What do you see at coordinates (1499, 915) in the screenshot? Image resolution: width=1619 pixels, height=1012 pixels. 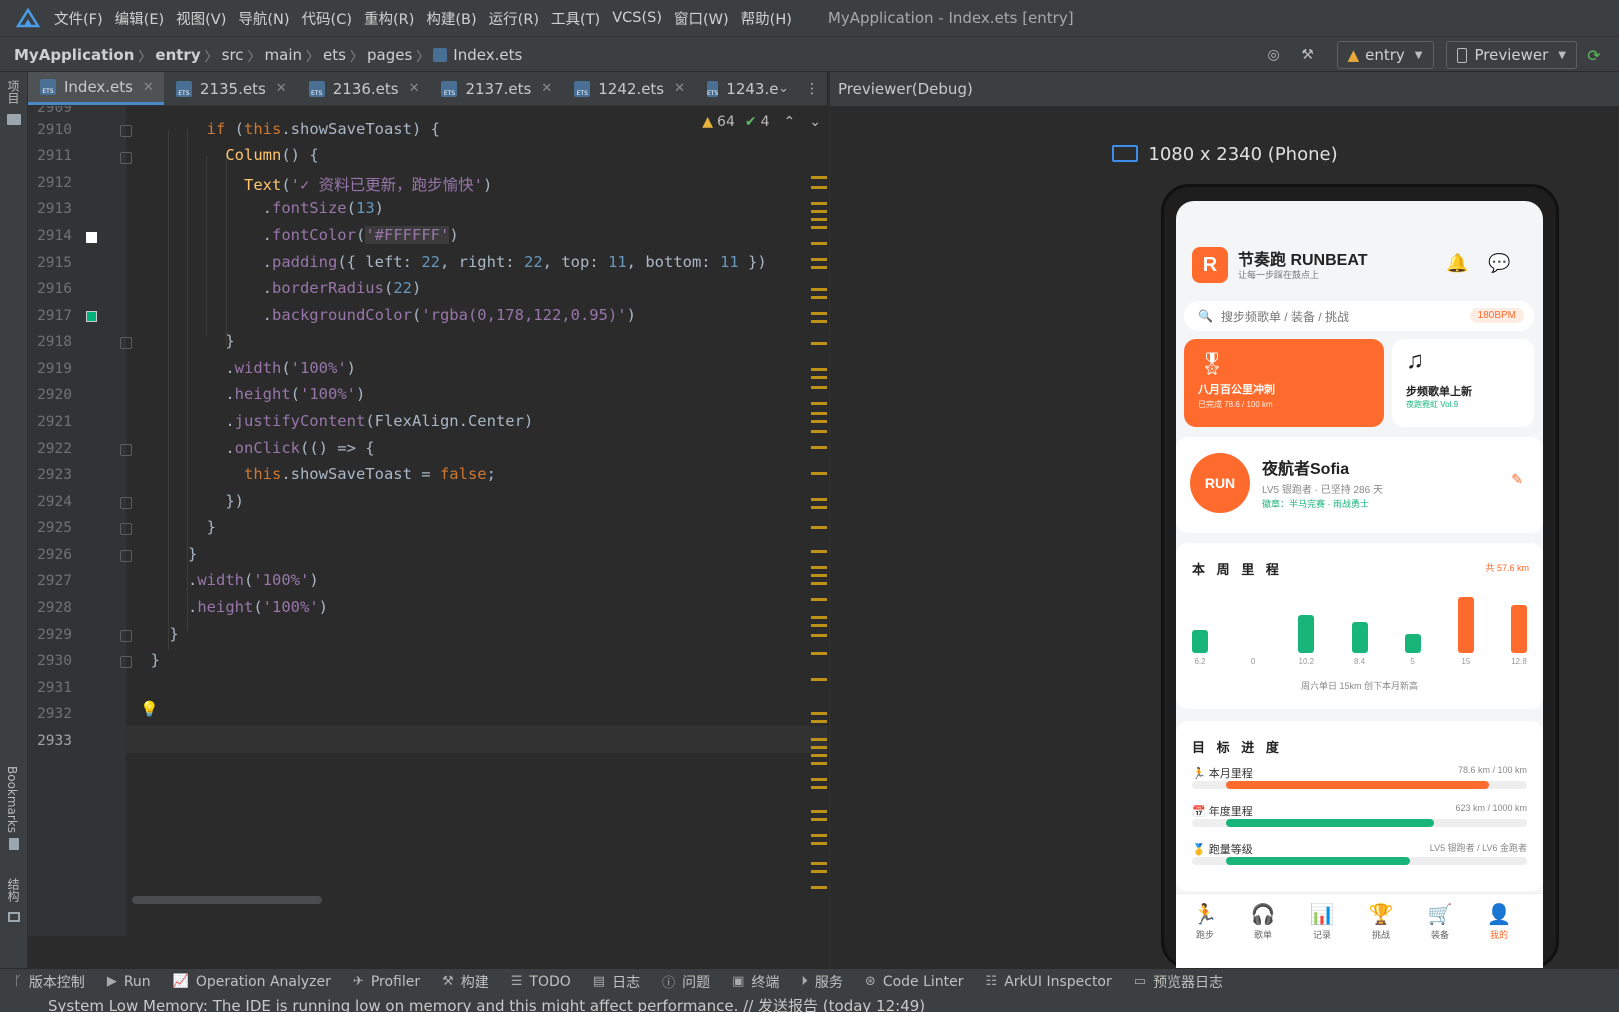 I see `user-icon: 👤` at bounding box center [1499, 915].